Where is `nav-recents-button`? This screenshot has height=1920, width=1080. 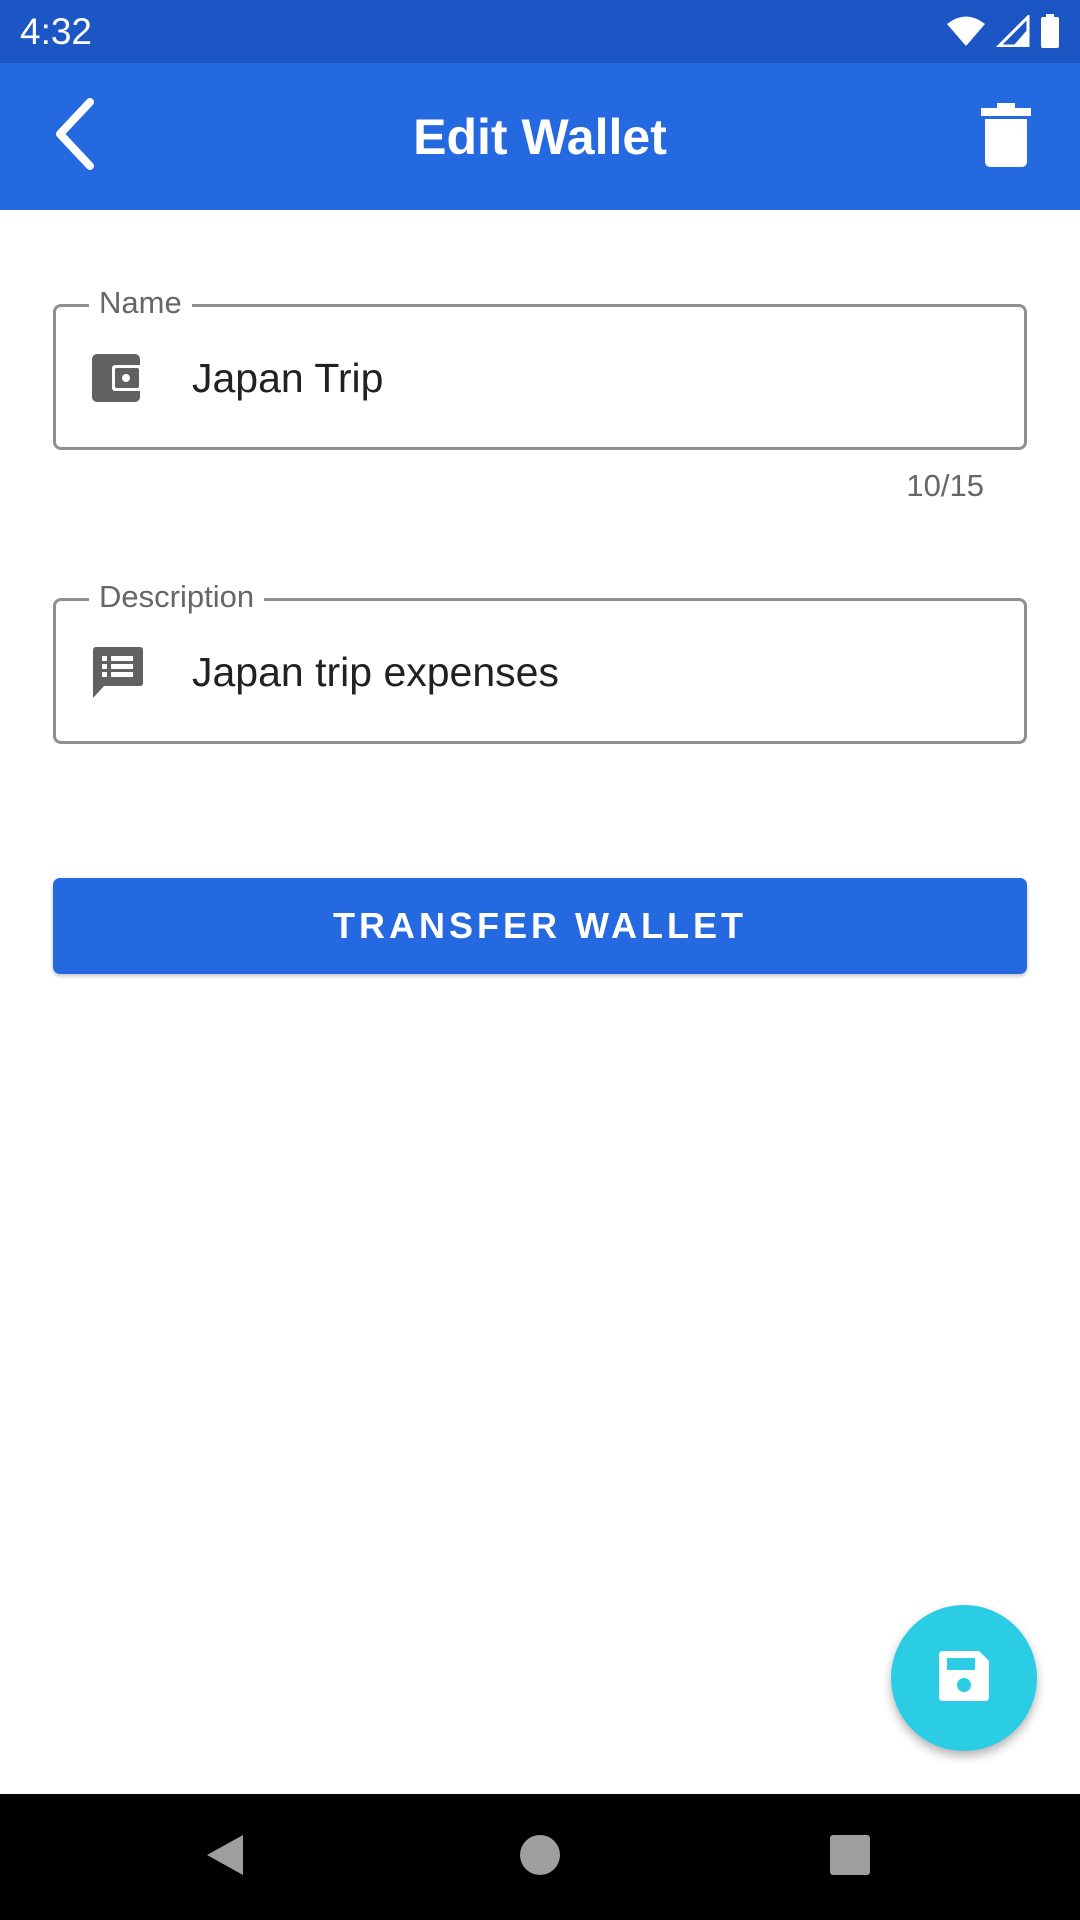
nav-recents-button is located at coordinates (850, 1857).